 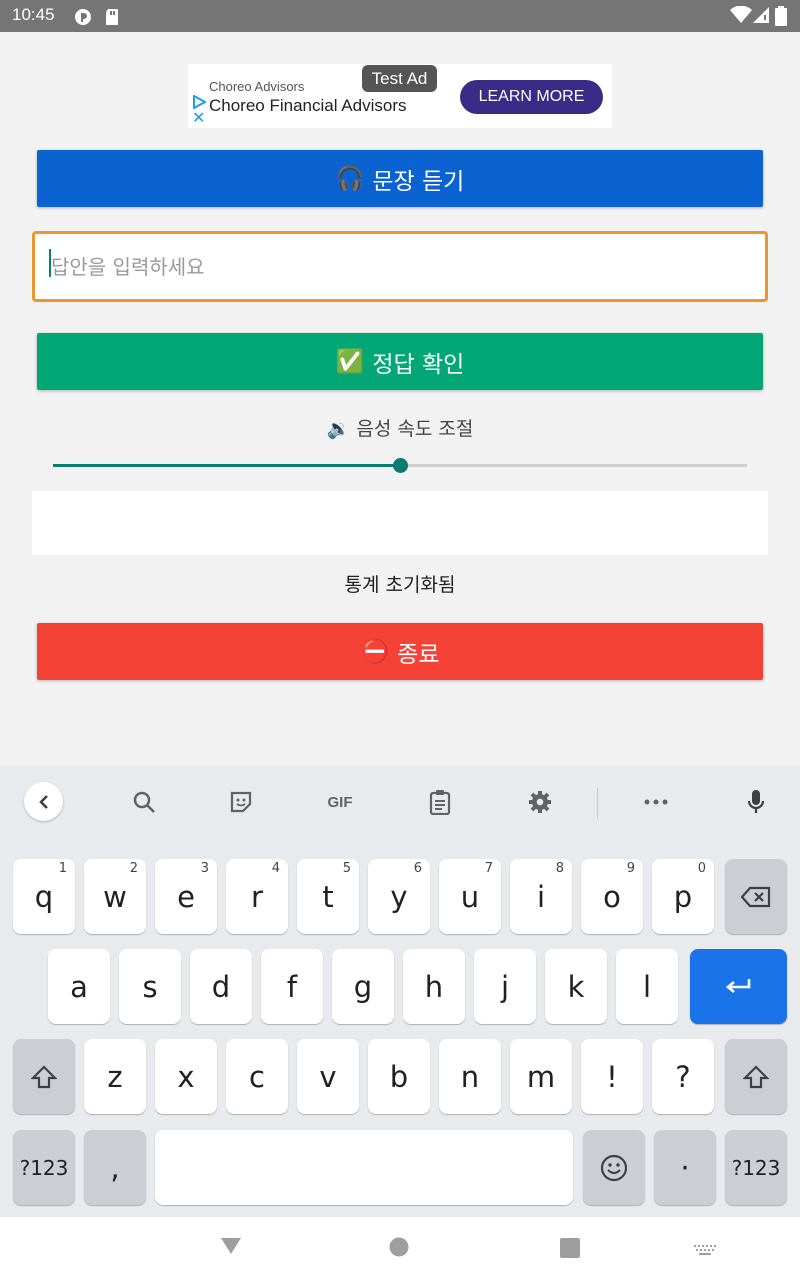 I want to click on check-answer-label: 정답 확인, so click(x=418, y=364).